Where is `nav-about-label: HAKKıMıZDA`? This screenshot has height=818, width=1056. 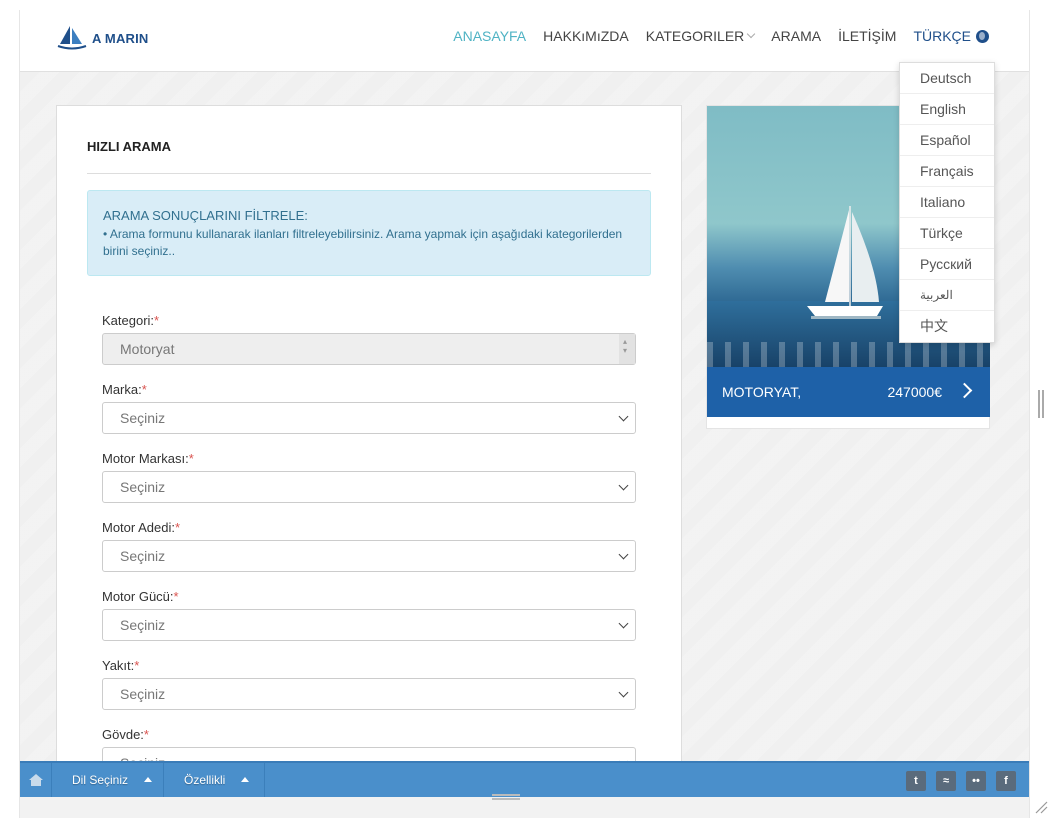
nav-about-label: HAKKıMıZDA is located at coordinates (586, 36).